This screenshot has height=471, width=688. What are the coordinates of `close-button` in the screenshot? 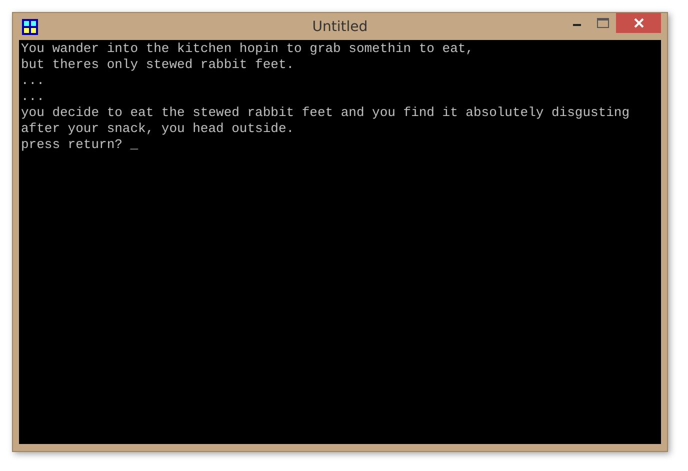 It's located at (638, 23).